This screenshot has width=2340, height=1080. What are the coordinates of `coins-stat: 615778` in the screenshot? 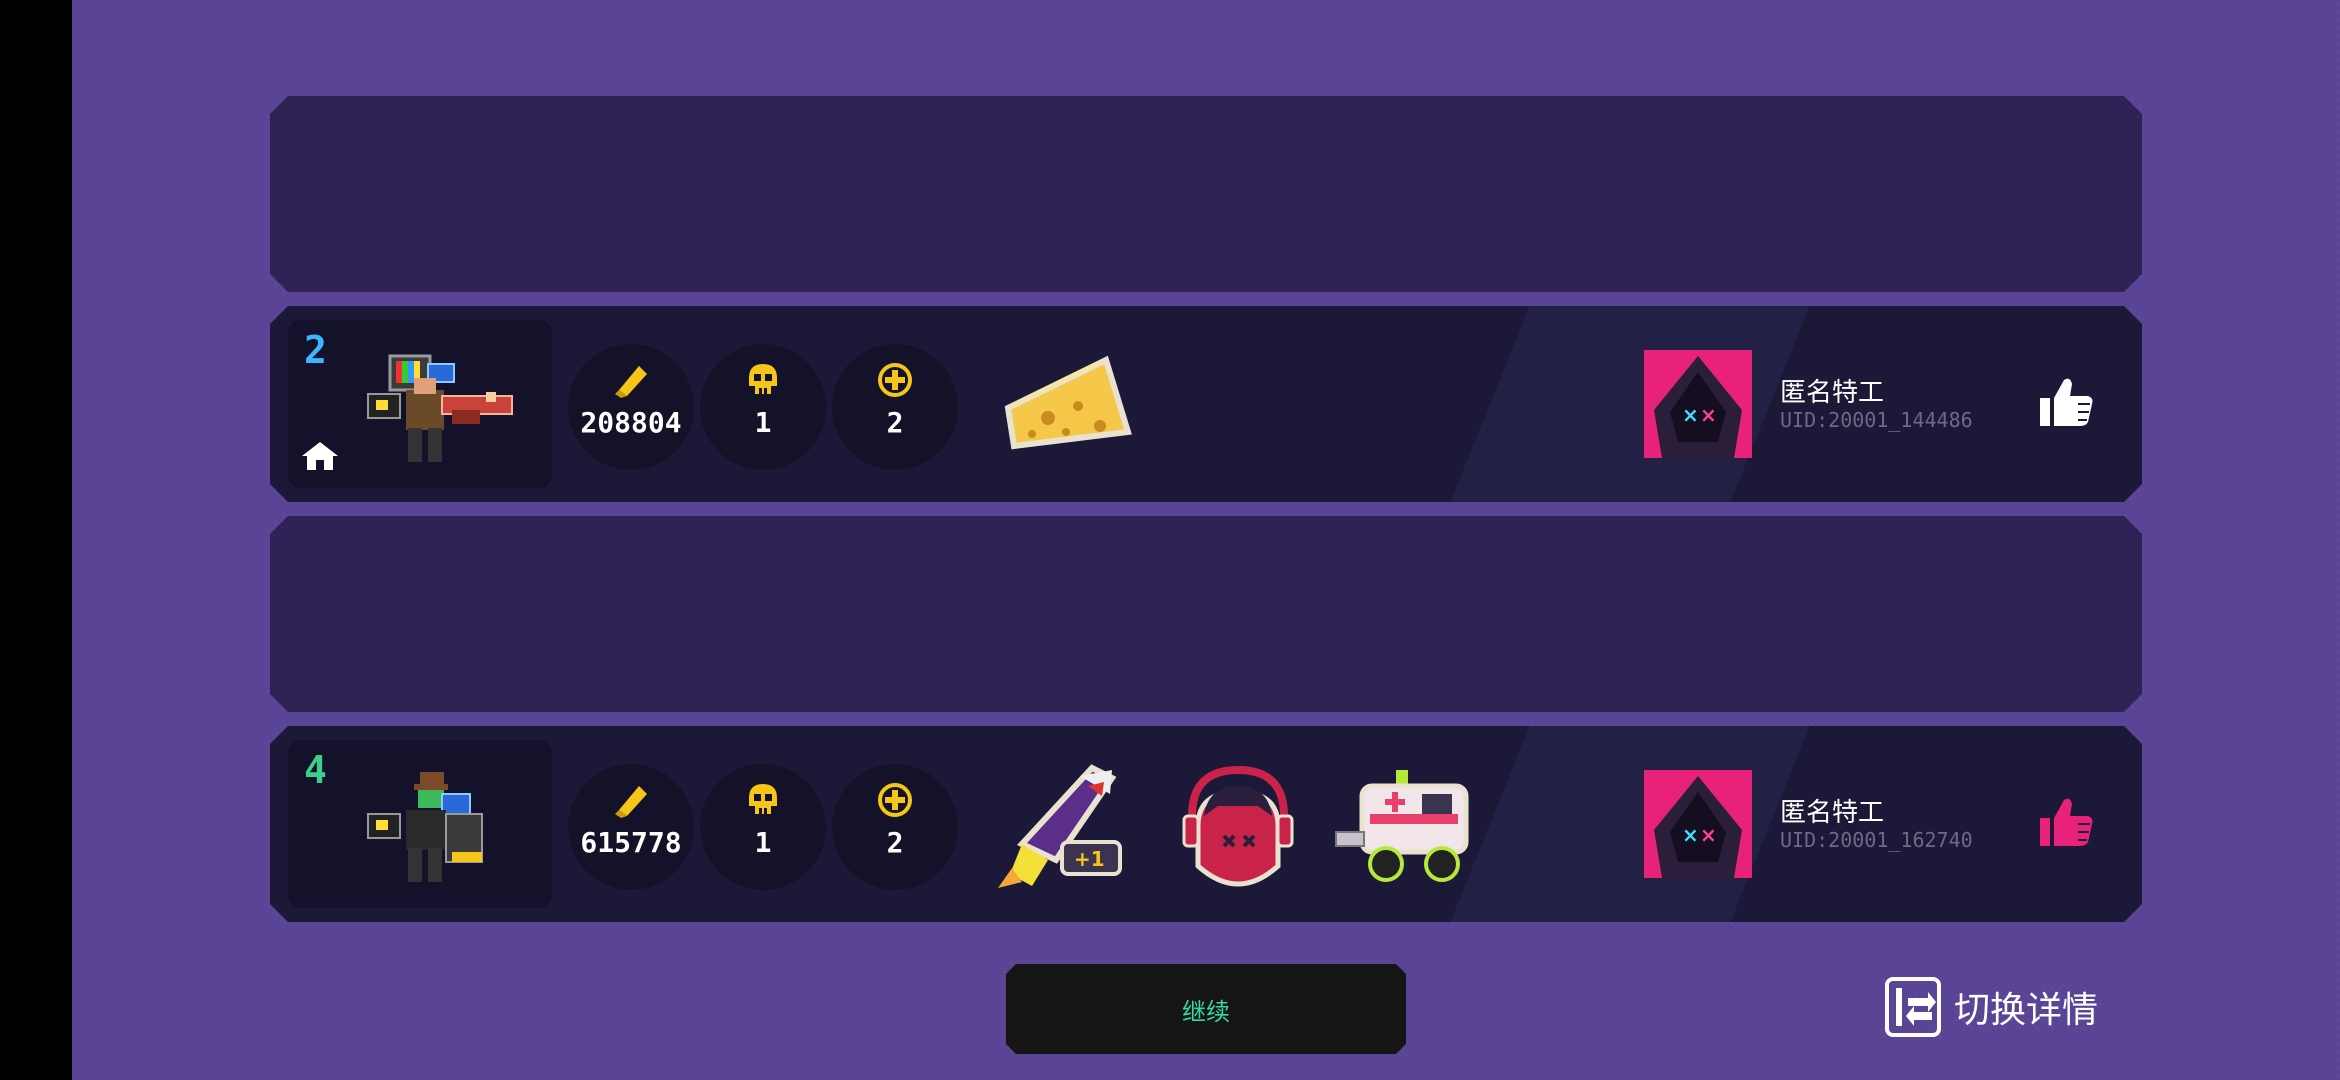 It's located at (631, 827).